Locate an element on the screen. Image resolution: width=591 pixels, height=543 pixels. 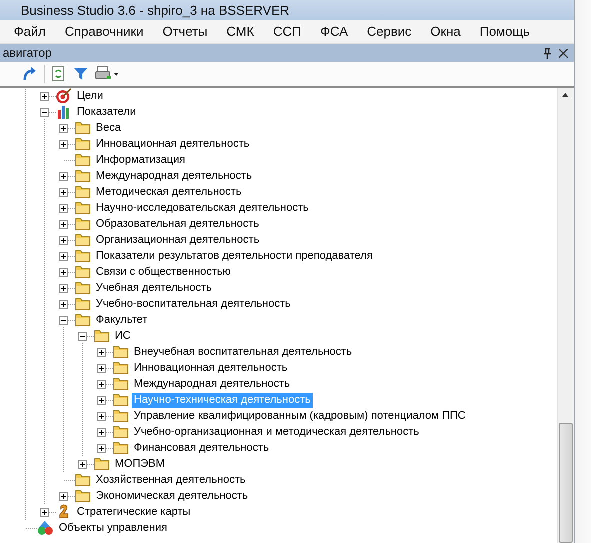
menu-item: Отчеты is located at coordinates (184, 31).